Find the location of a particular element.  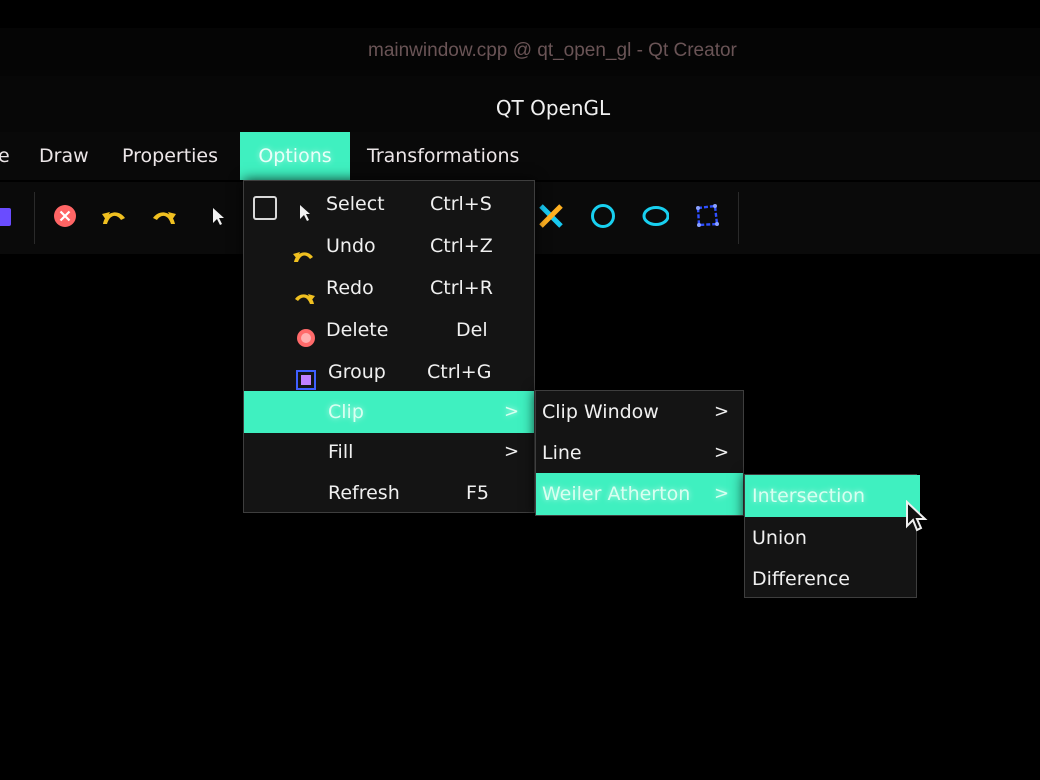

outer-window-title-bar: mainwindow.cpp @ qt_open_gl - Qt Creator is located at coordinates (520, 52).